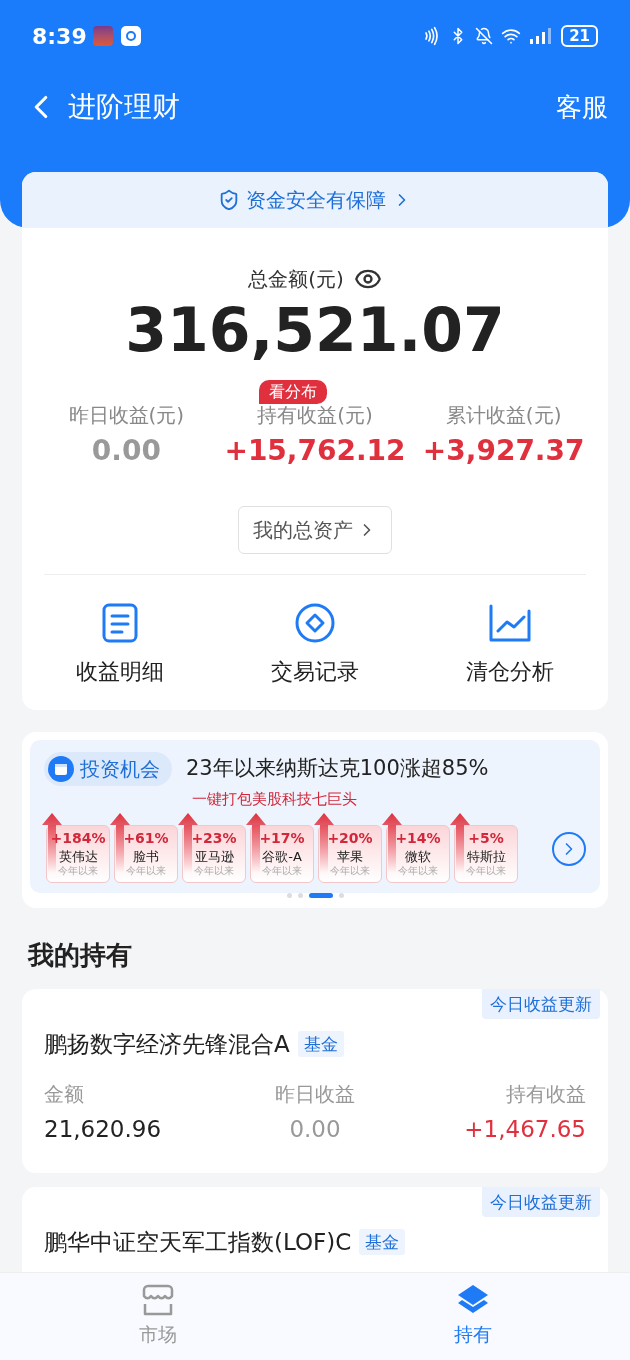  I want to click on shortcut-button: 收益明细, so click(120, 644).